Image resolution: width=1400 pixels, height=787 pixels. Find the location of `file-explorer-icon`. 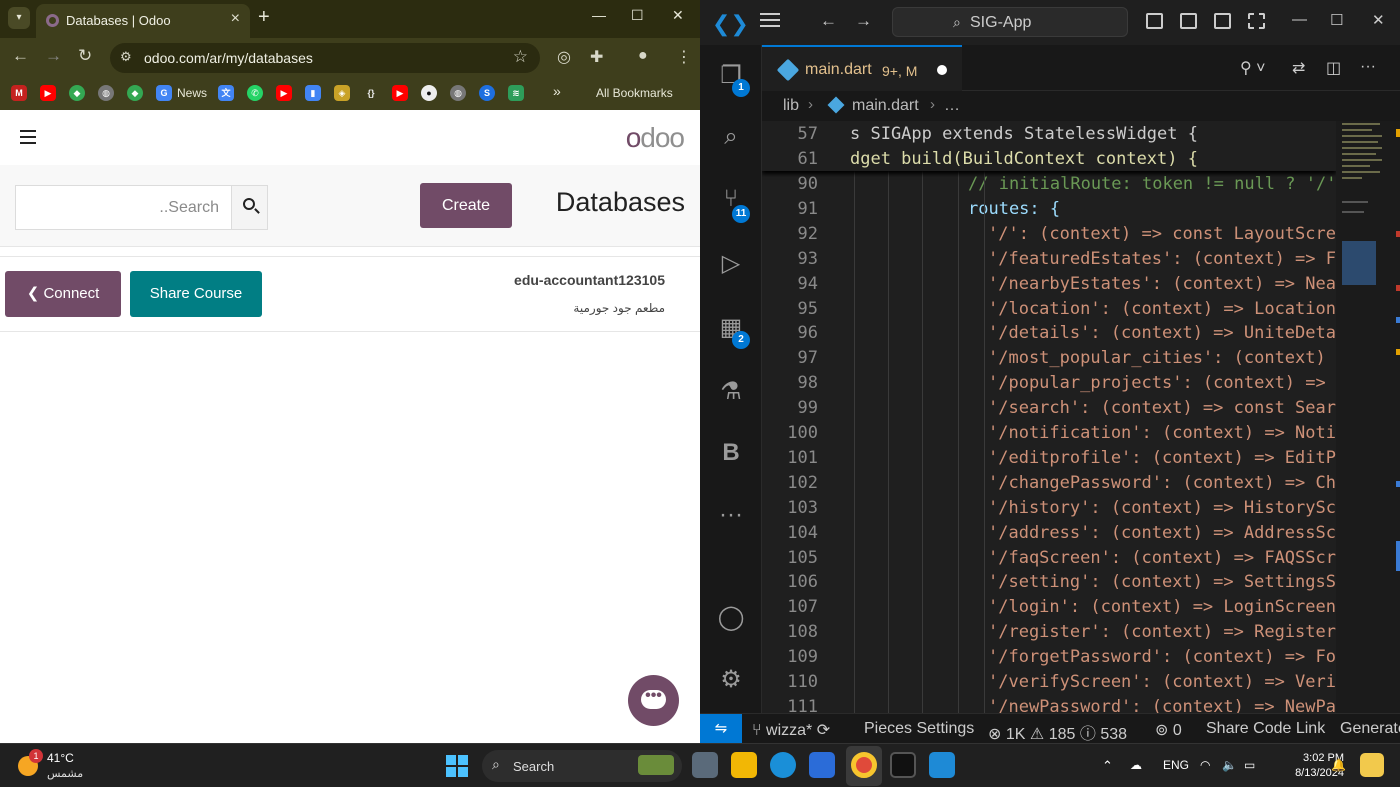

file-explorer-icon is located at coordinates (744, 765).